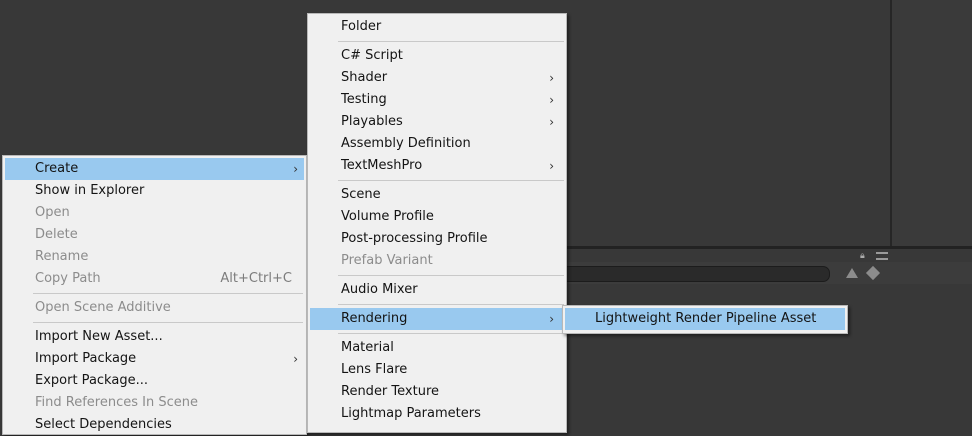 Image resolution: width=972 pixels, height=436 pixels. I want to click on menu-item-post-processing-profile: Post-processing Profile, so click(437, 239).